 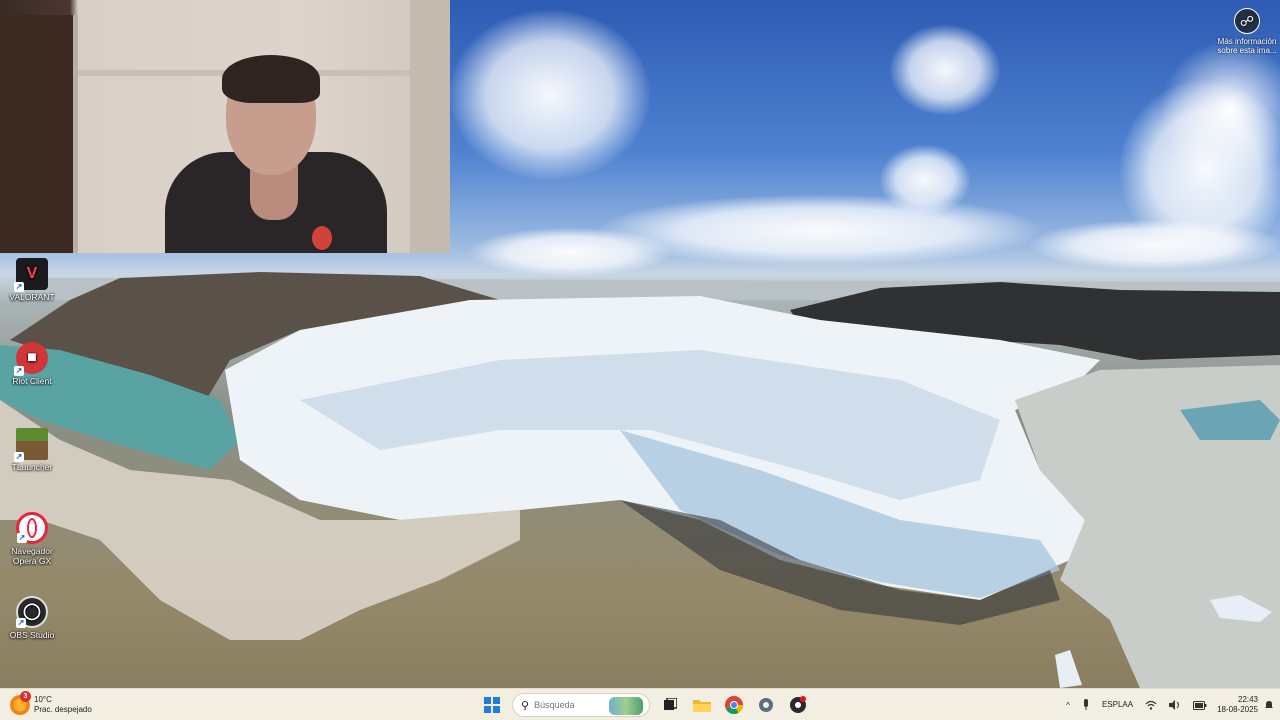 I want to click on file-explorer-button, so click(x=702, y=705).